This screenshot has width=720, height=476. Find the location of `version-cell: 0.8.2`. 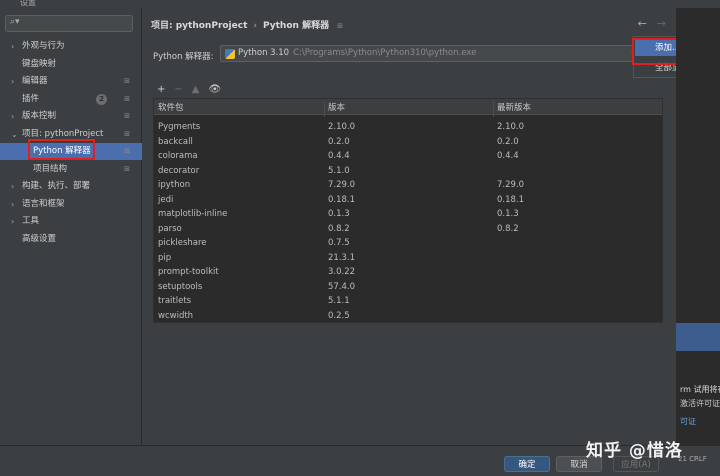

version-cell: 0.8.2 is located at coordinates (339, 228).